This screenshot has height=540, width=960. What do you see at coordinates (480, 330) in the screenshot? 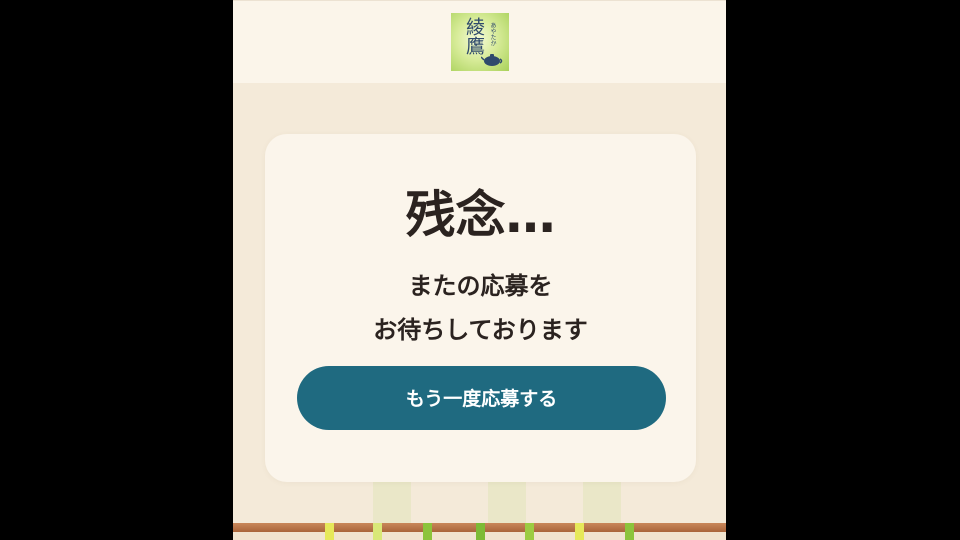
I see `result-message-line: お待ちしております` at bounding box center [480, 330].